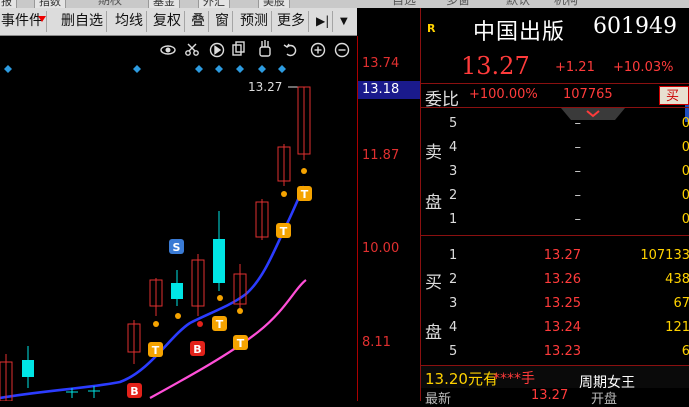  Describe the element at coordinates (555, 196) in the screenshot. I see `sell-row: 2 – 0` at that location.